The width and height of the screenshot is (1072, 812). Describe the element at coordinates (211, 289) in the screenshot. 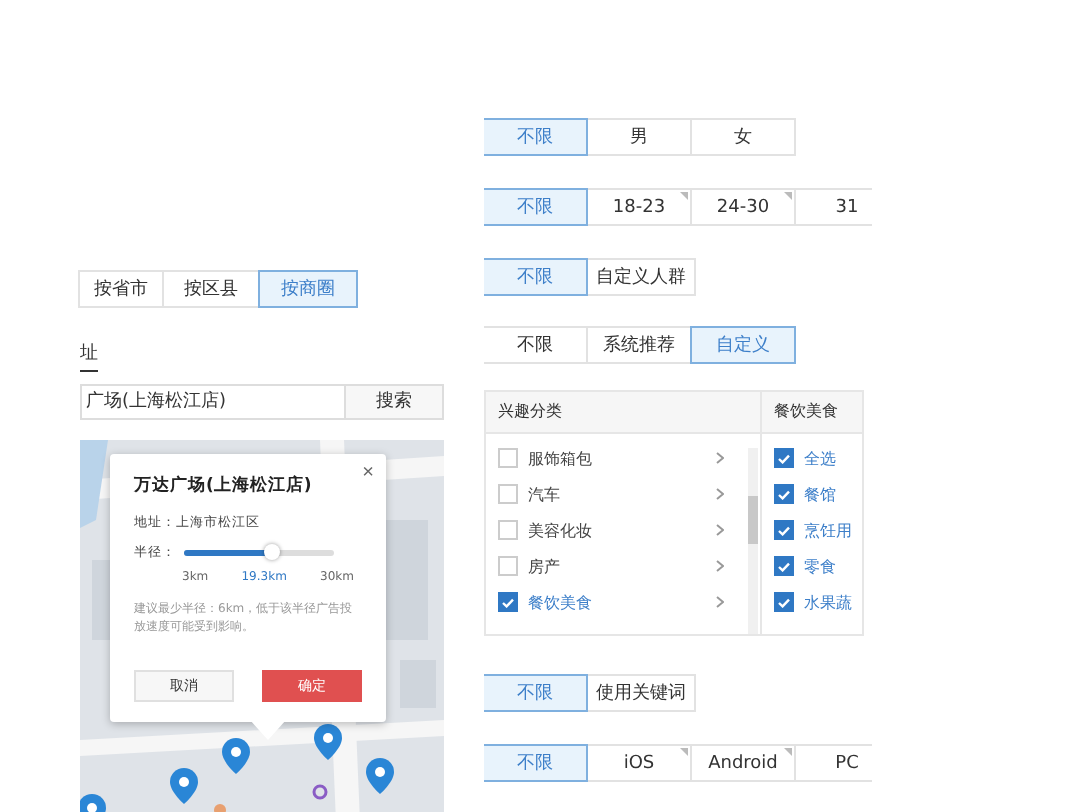

I see `option-tab: 按区县` at that location.